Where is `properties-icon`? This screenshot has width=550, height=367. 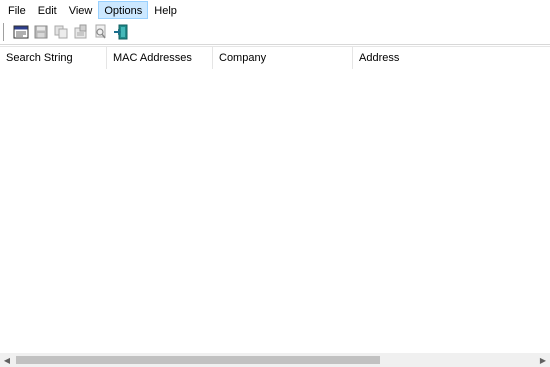
properties-icon is located at coordinates (80, 31).